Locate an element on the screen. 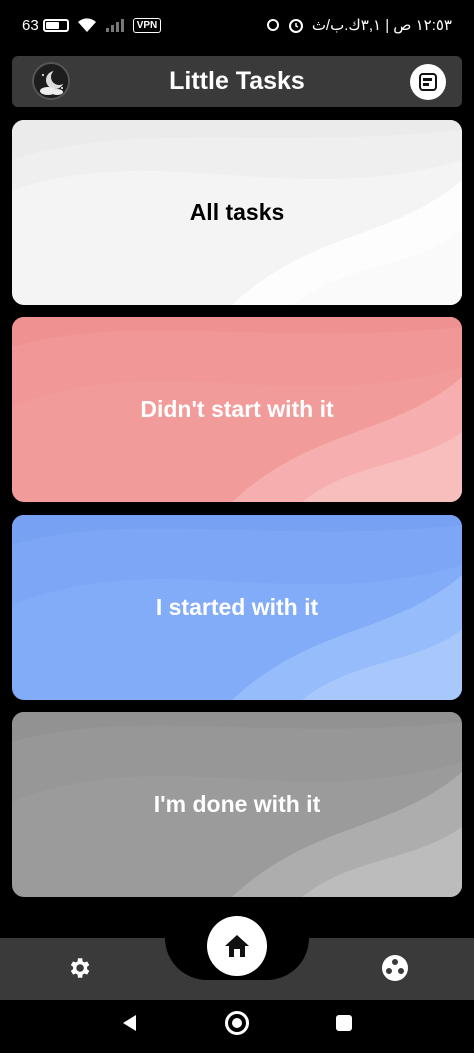  card-label: All tasks is located at coordinates (237, 212).